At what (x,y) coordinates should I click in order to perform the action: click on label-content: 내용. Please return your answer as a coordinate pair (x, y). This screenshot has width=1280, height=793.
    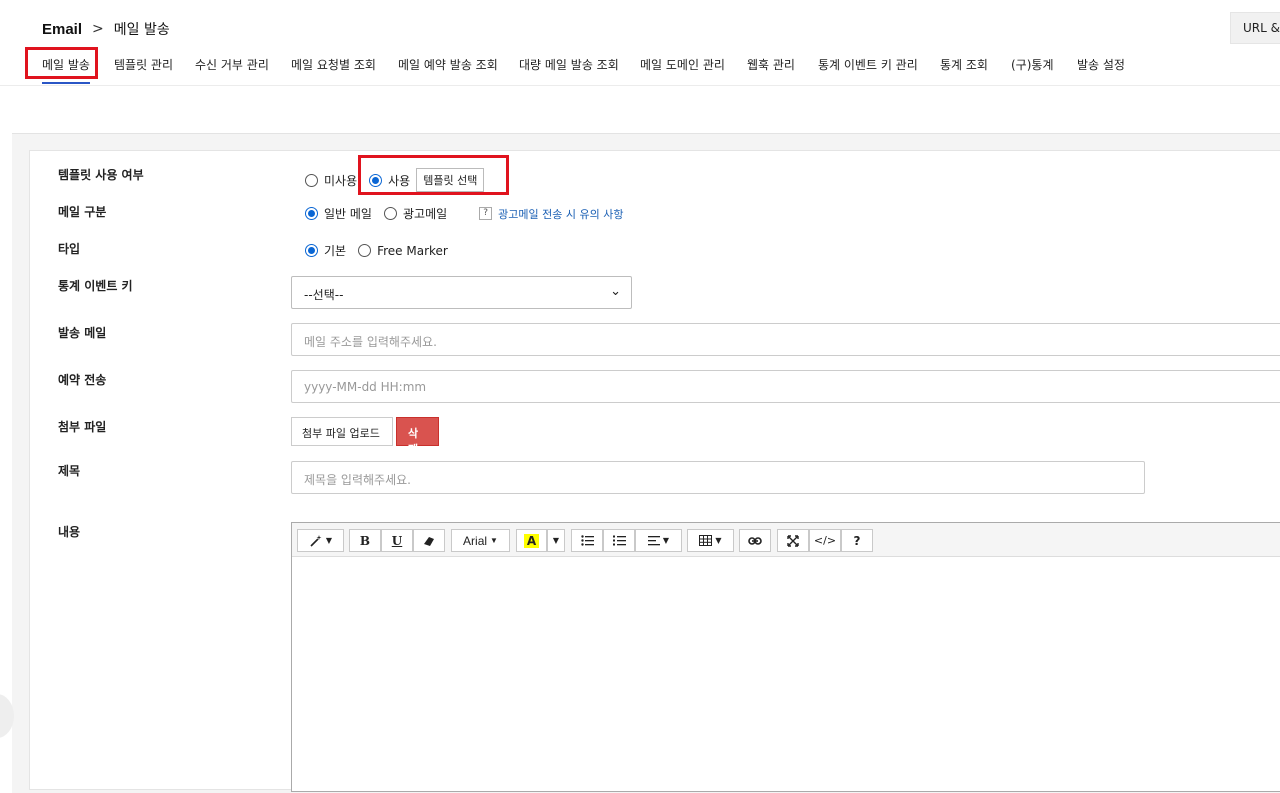
    Looking at the image, I should click on (69, 532).